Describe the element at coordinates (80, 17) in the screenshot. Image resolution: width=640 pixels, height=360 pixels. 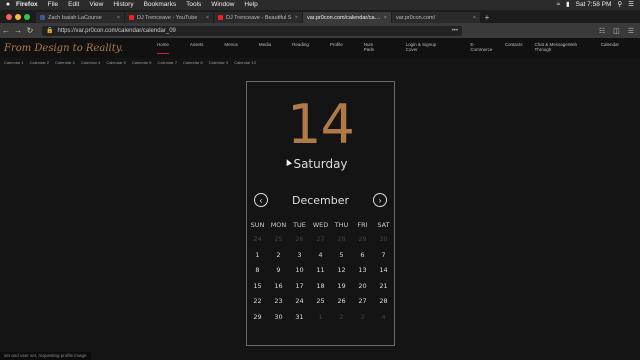
I see `tab-1: Zach Isaiah LaCourse ×` at that location.